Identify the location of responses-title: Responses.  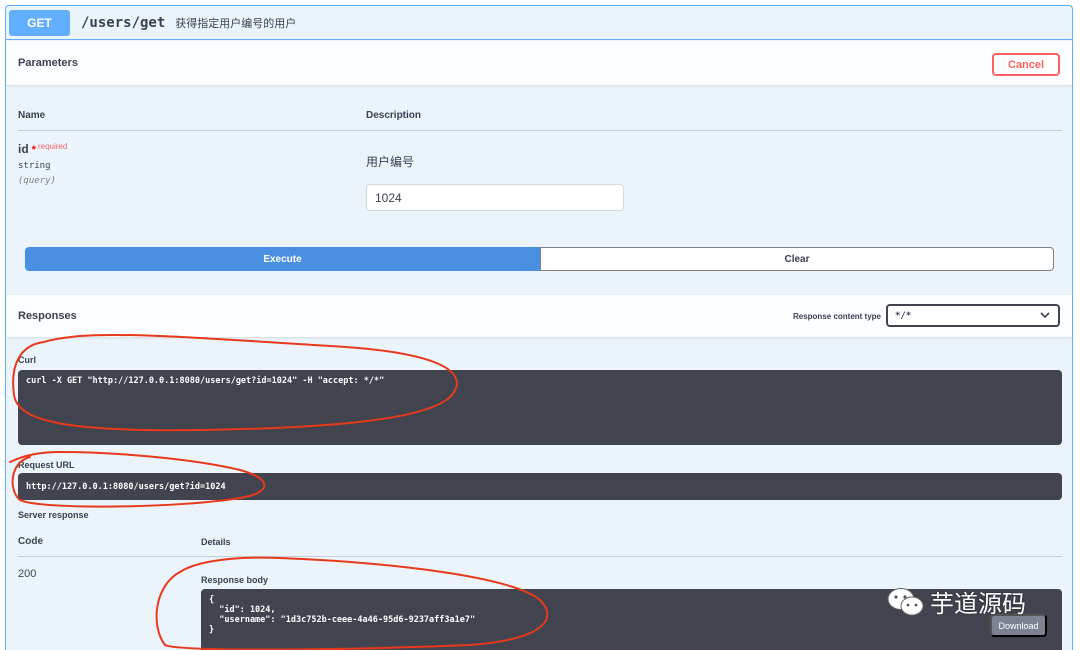
(47, 316).